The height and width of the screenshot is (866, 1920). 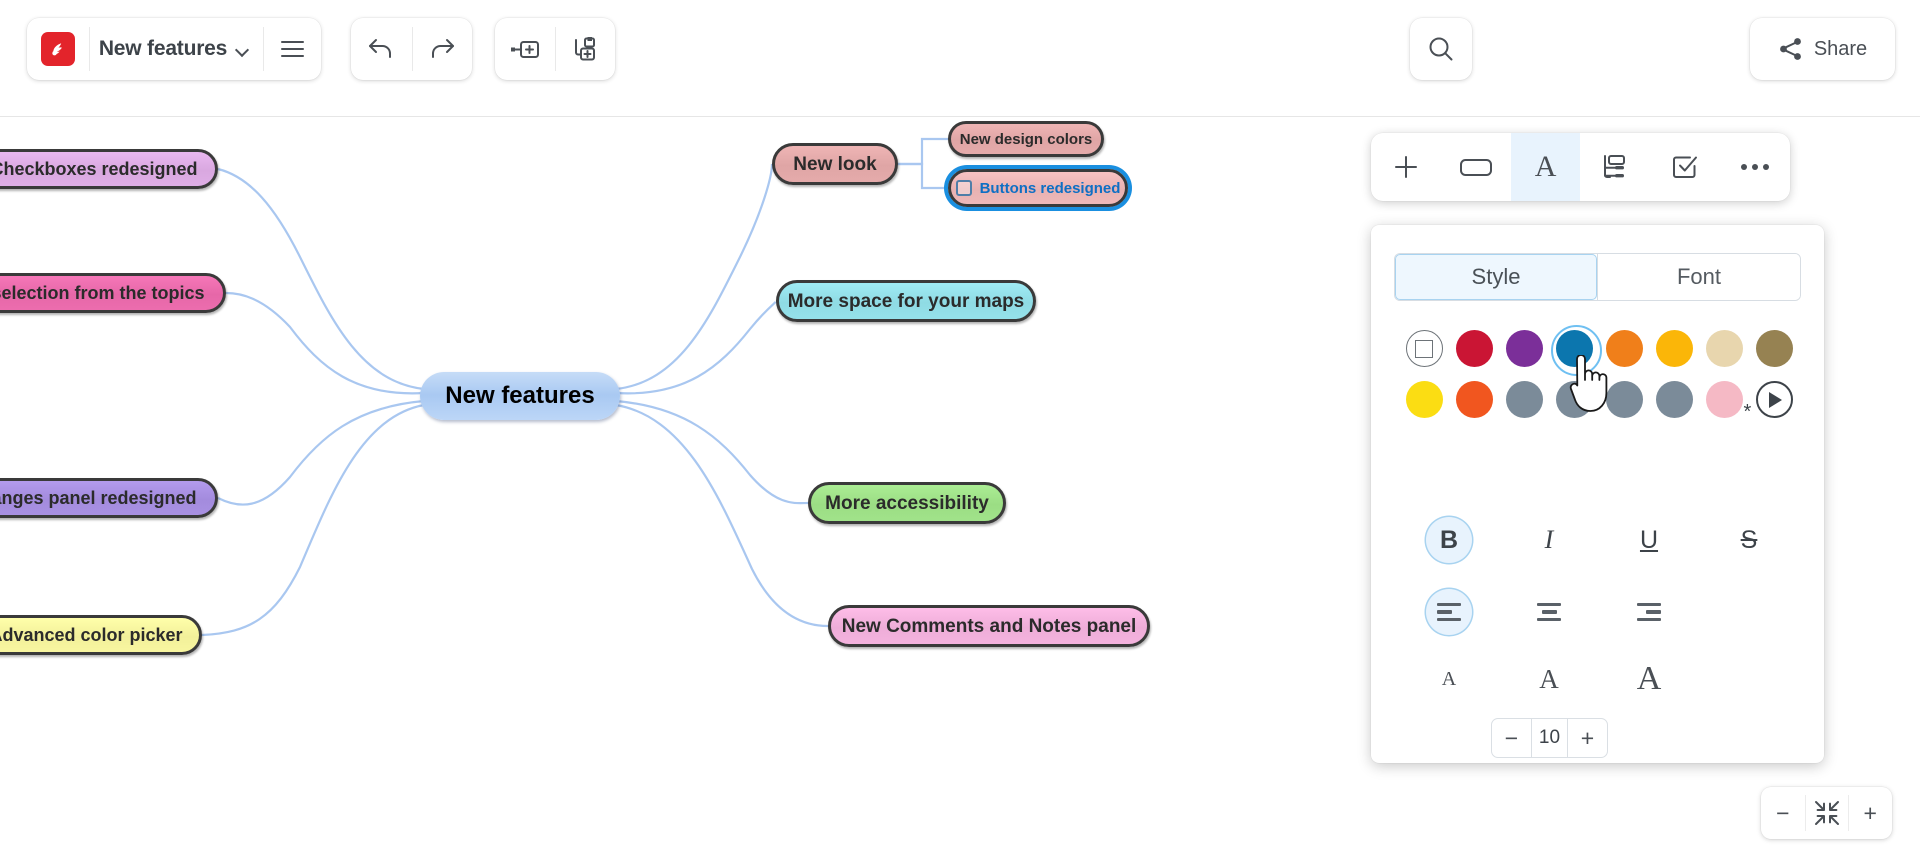 I want to click on underline-button: U, so click(x=1649, y=540).